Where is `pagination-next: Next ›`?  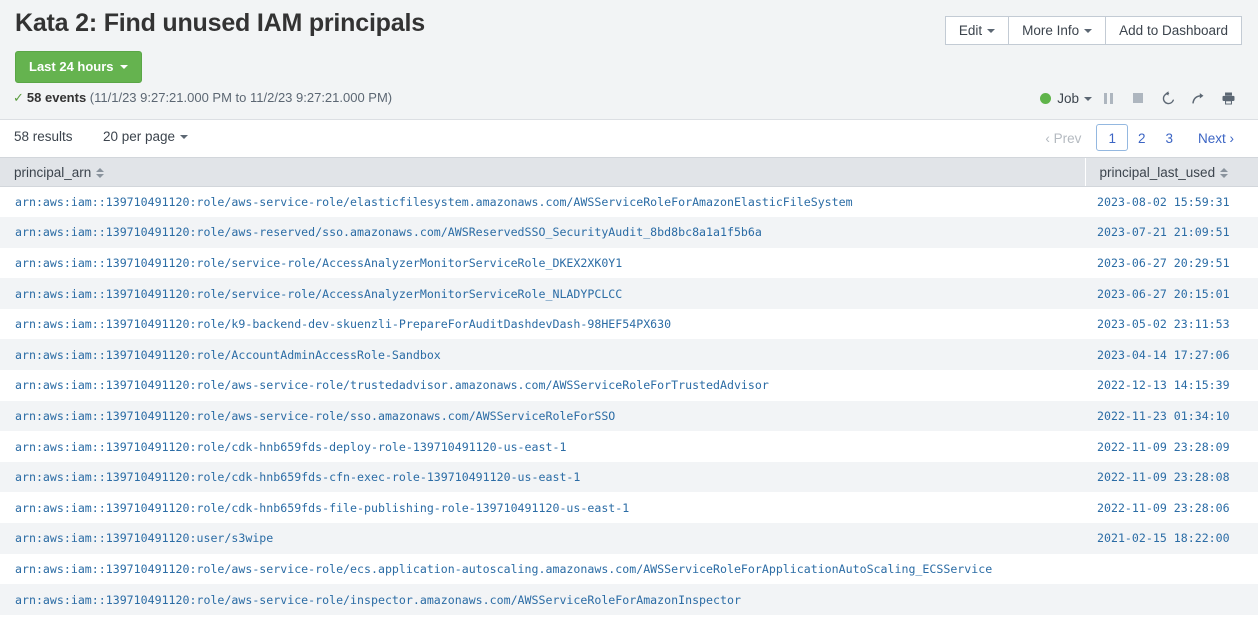 pagination-next: Next › is located at coordinates (1213, 137).